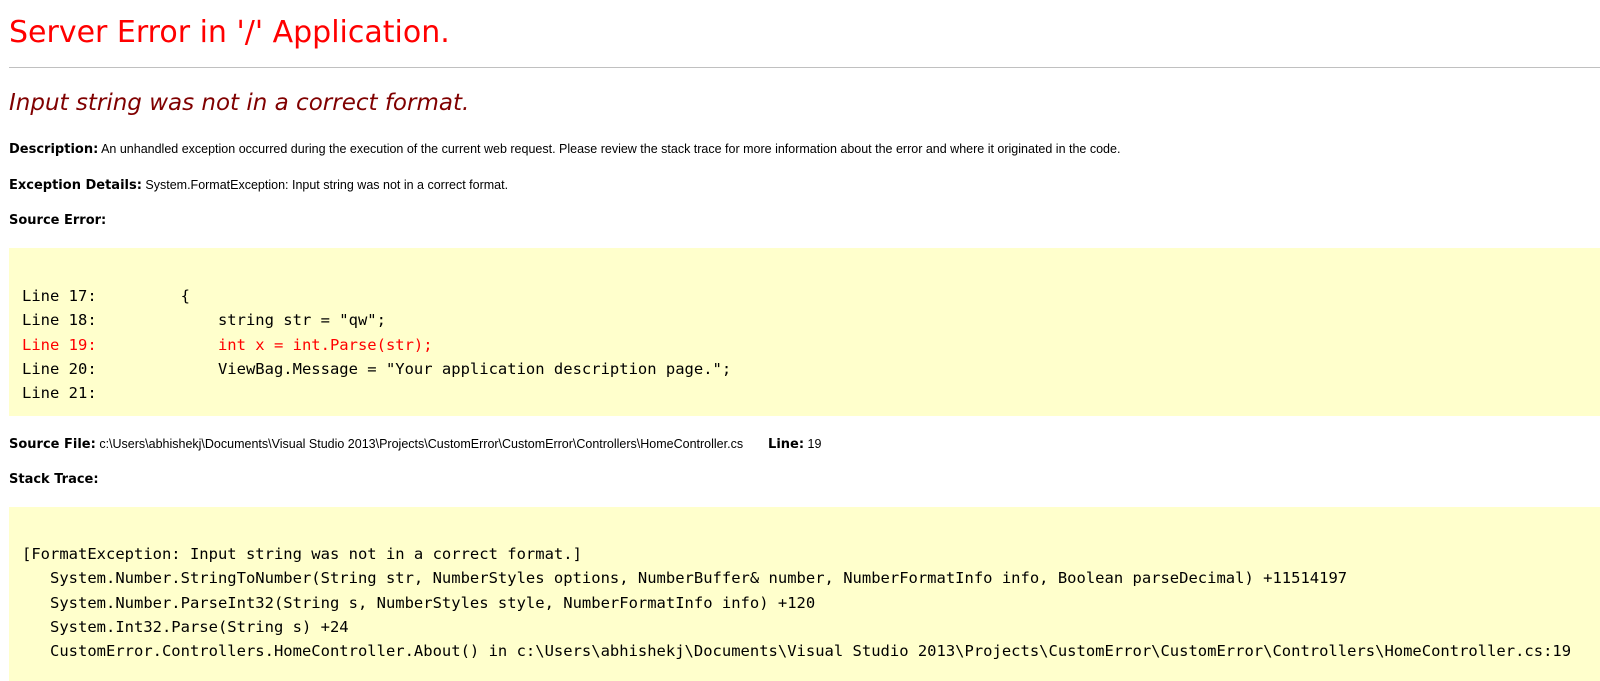 The height and width of the screenshot is (681, 1600). What do you see at coordinates (814, 444) in the screenshot?
I see `source-line-number: 19` at bounding box center [814, 444].